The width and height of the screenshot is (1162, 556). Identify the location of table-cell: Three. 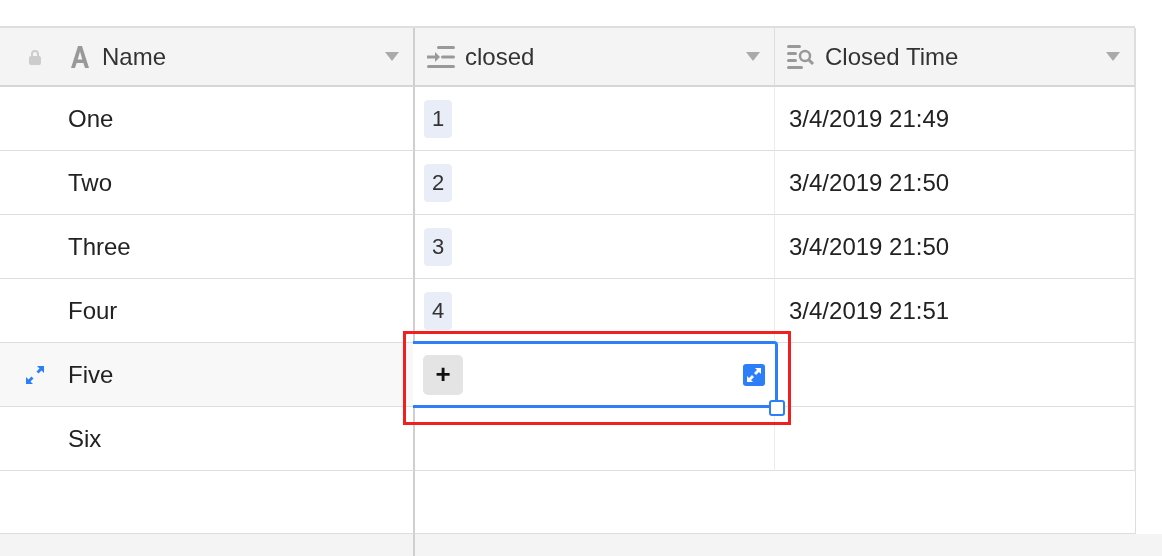
(99, 246).